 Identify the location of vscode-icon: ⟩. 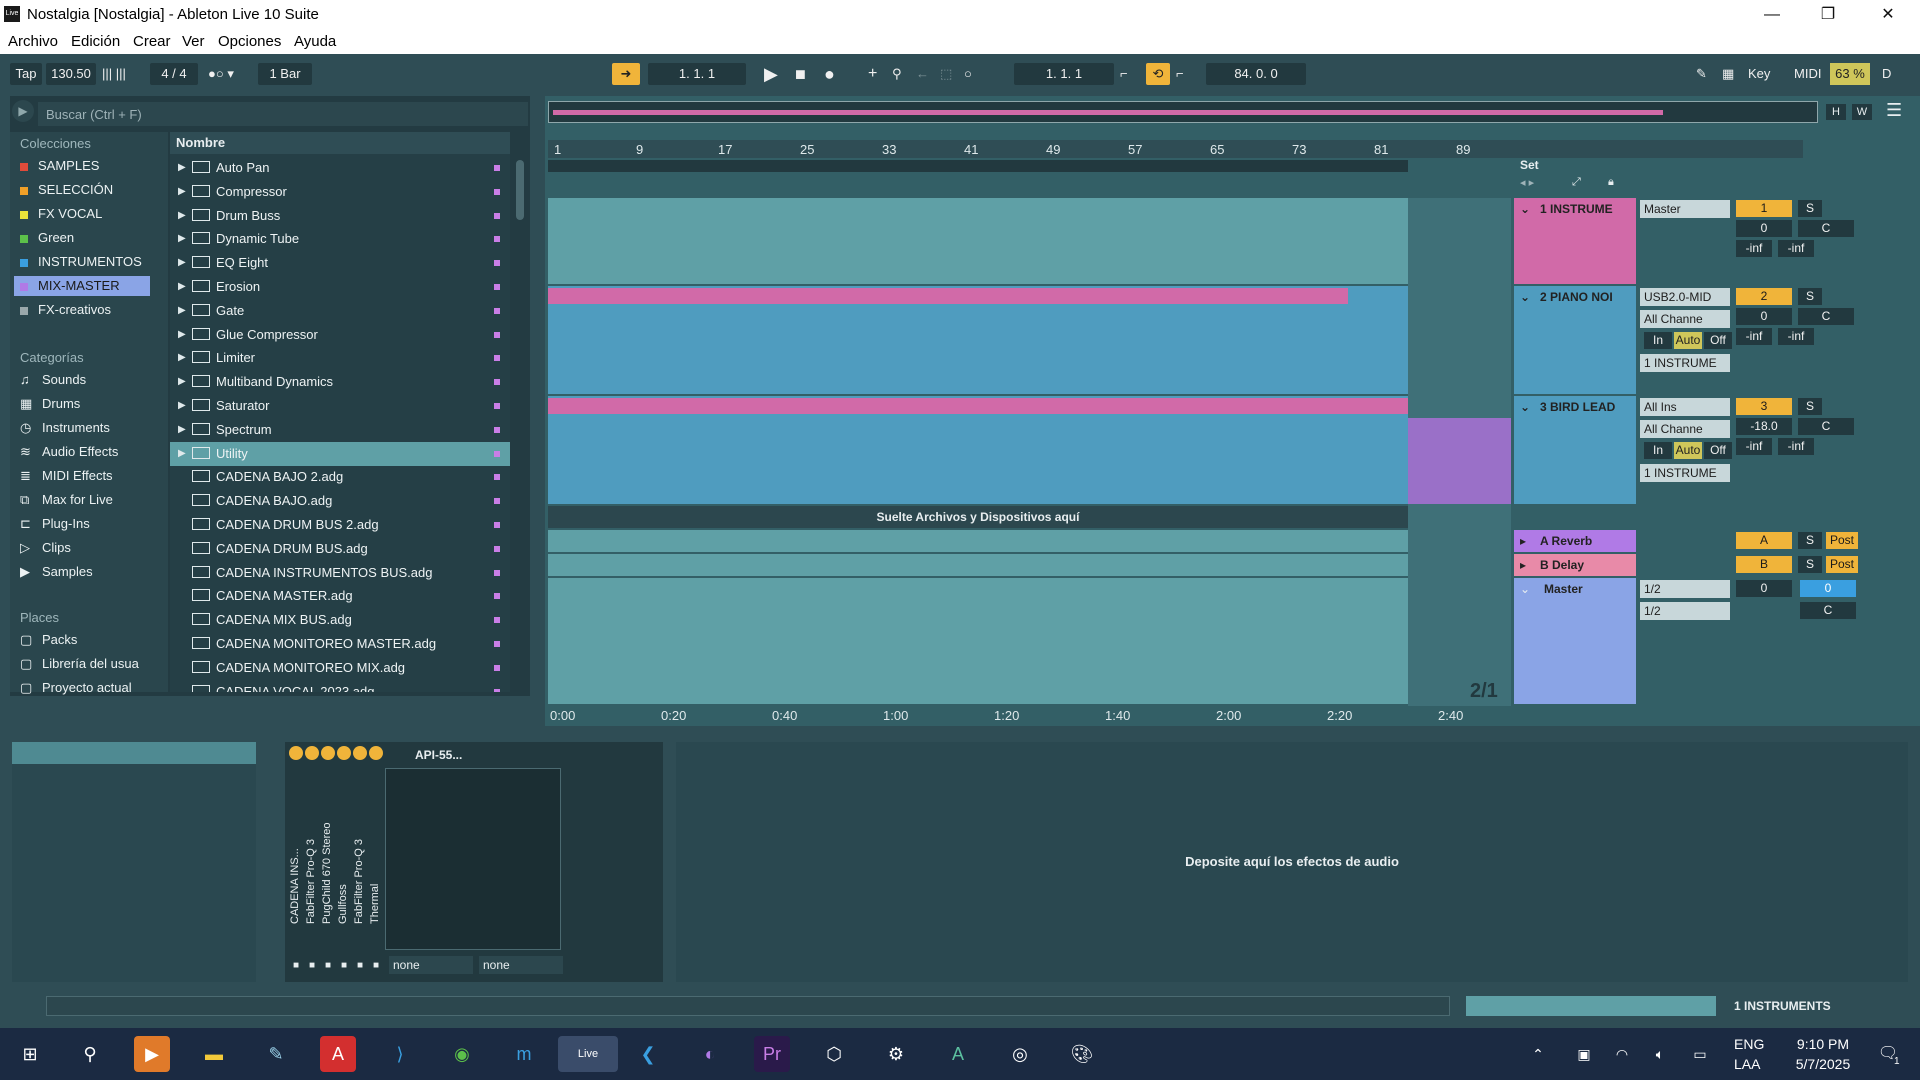
(400, 1054).